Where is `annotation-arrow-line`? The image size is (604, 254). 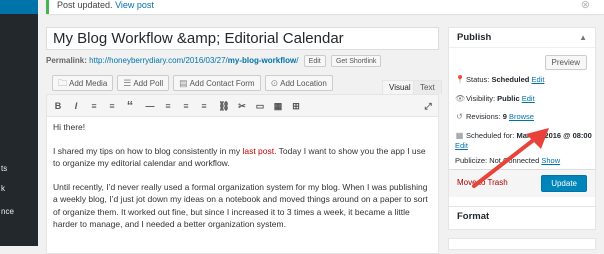 annotation-arrow-line is located at coordinates (507, 160).